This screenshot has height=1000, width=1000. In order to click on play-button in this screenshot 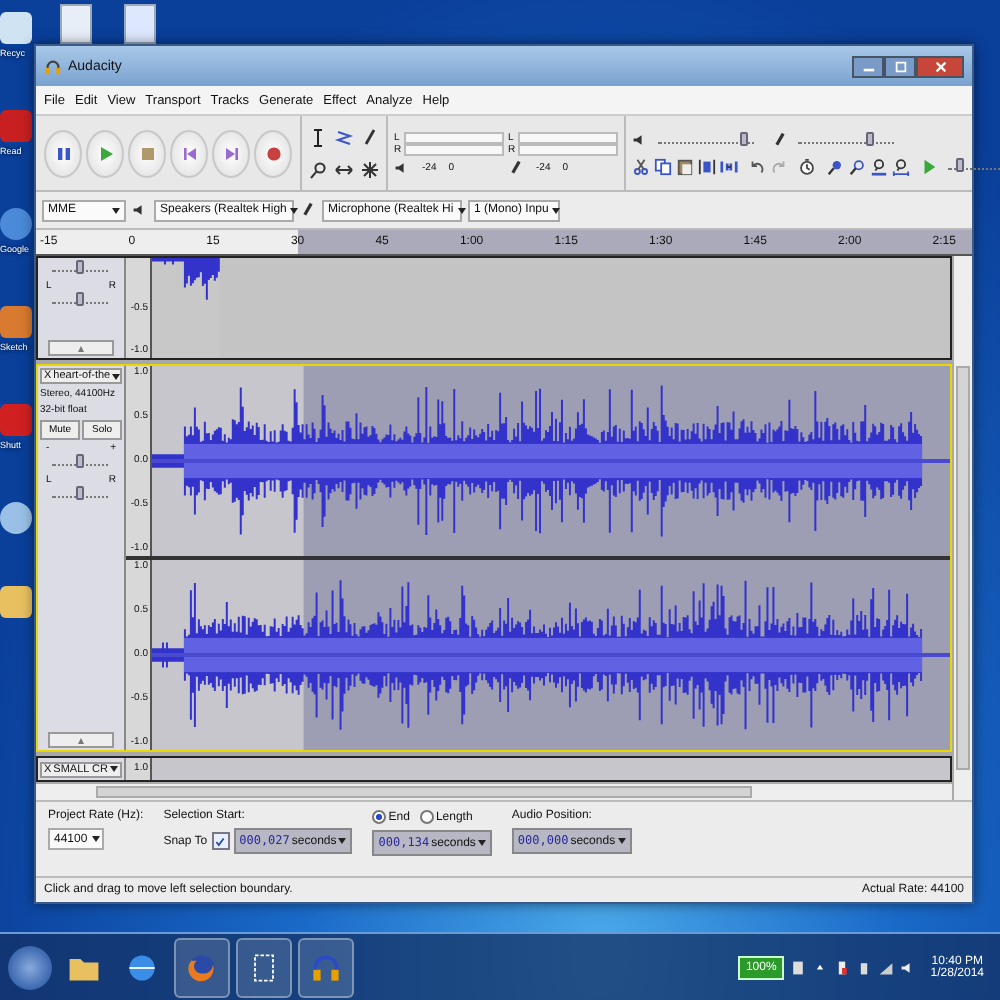, I will do `click(105, 153)`.